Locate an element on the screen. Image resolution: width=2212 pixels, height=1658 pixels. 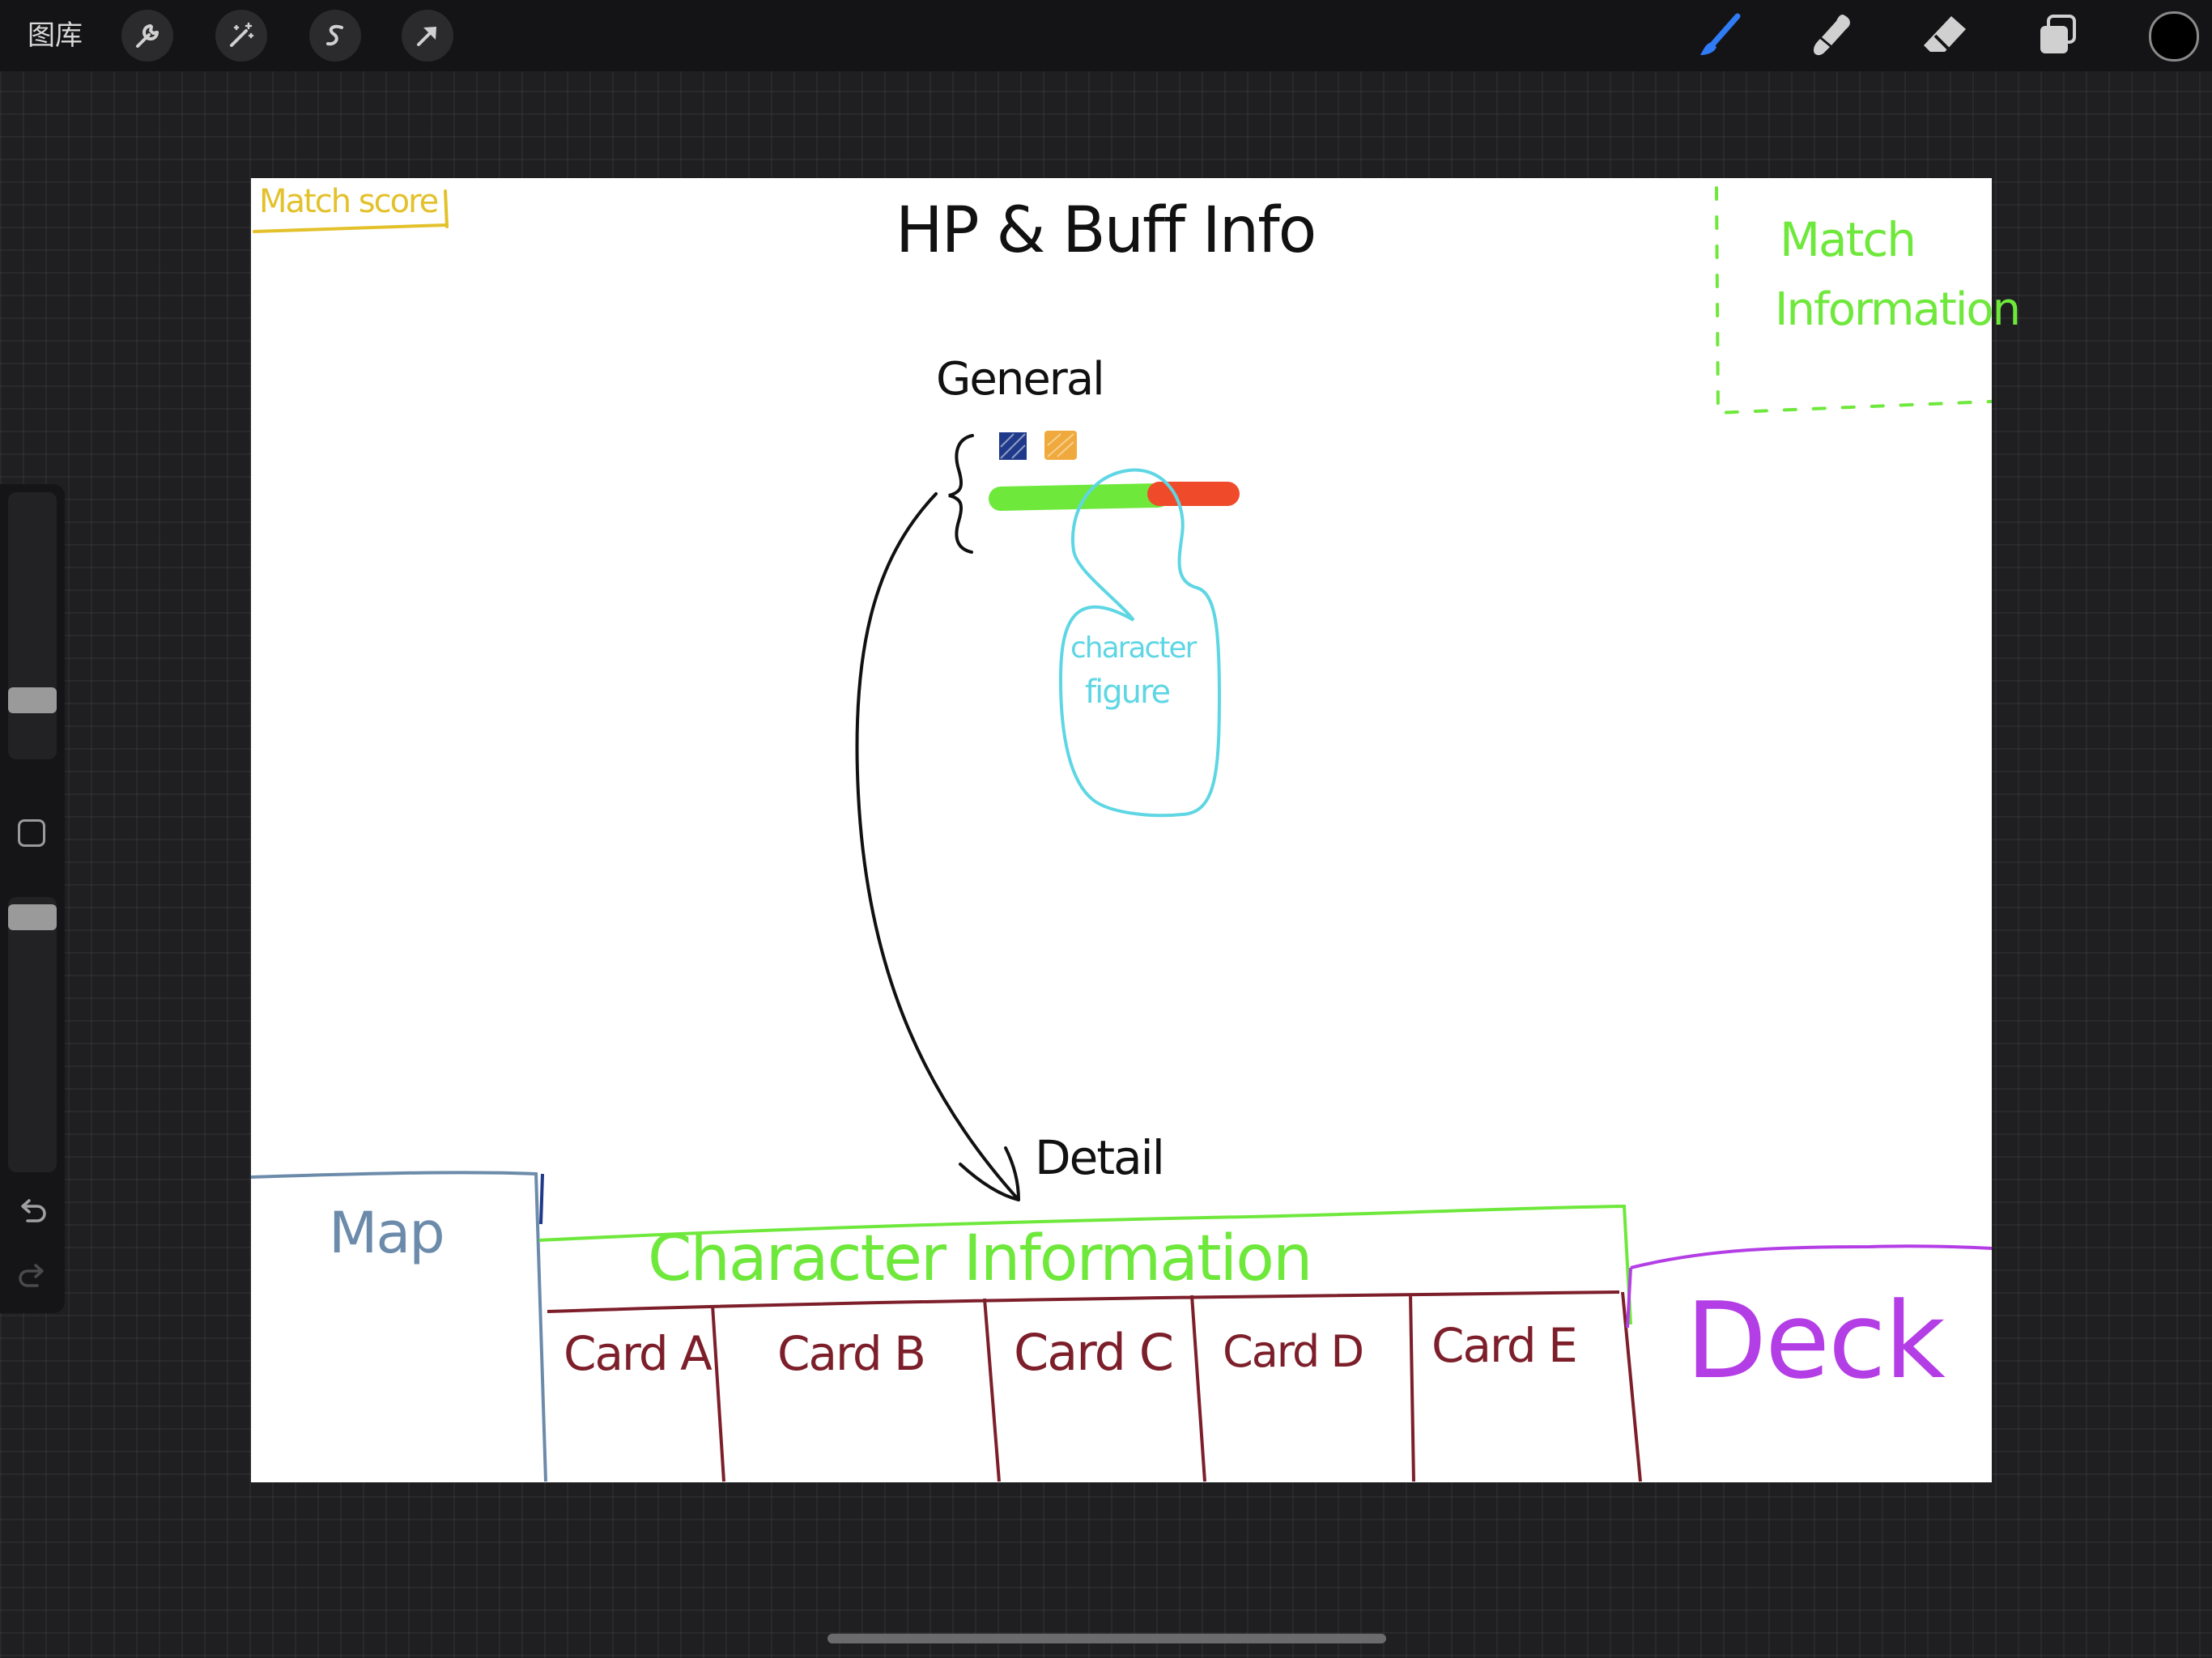
hp-buff-info-title: HP & Buff Info is located at coordinates (1106, 230).